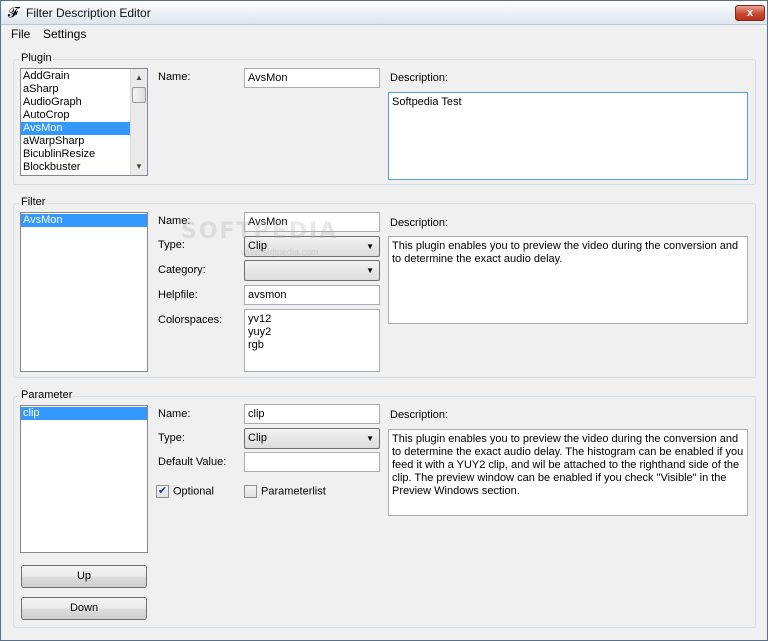  Describe the element at coordinates (312, 414) in the screenshot. I see `parameter-name-input: clip` at that location.